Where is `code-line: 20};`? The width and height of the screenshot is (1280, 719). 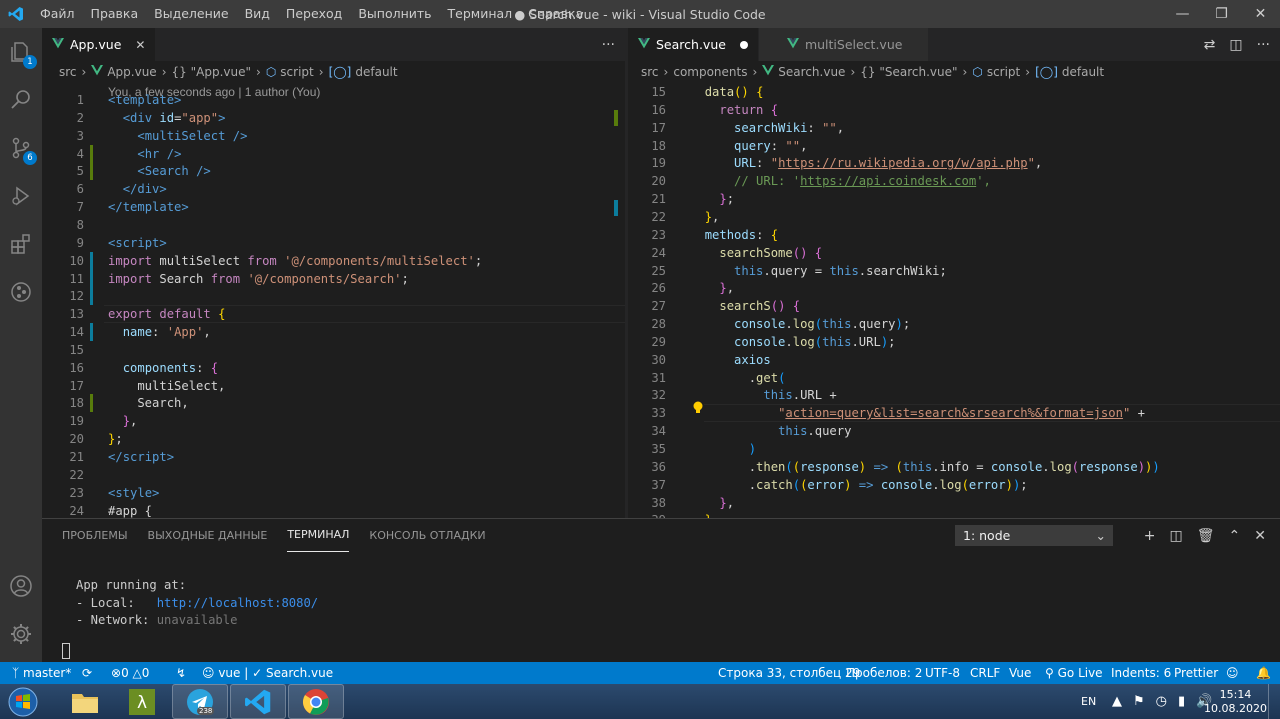 code-line: 20}; is located at coordinates (333, 439).